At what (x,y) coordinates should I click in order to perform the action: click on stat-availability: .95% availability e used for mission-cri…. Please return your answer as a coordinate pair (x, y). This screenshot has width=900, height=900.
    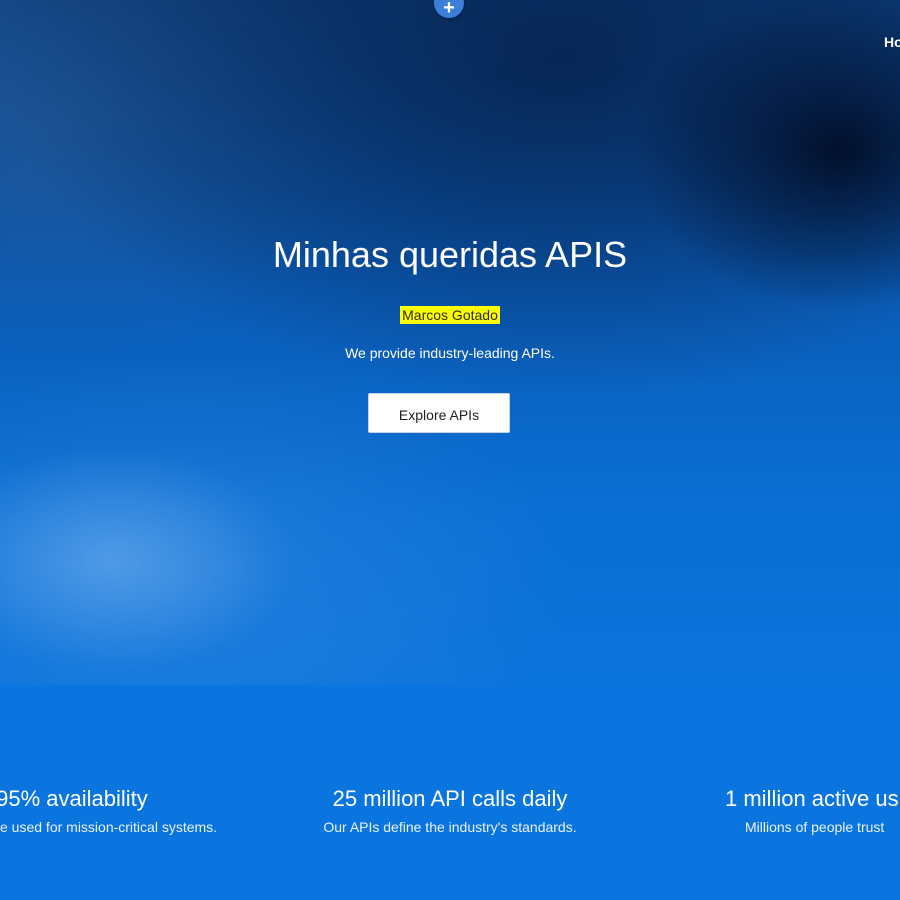
    Looking at the image, I should click on (108, 810).